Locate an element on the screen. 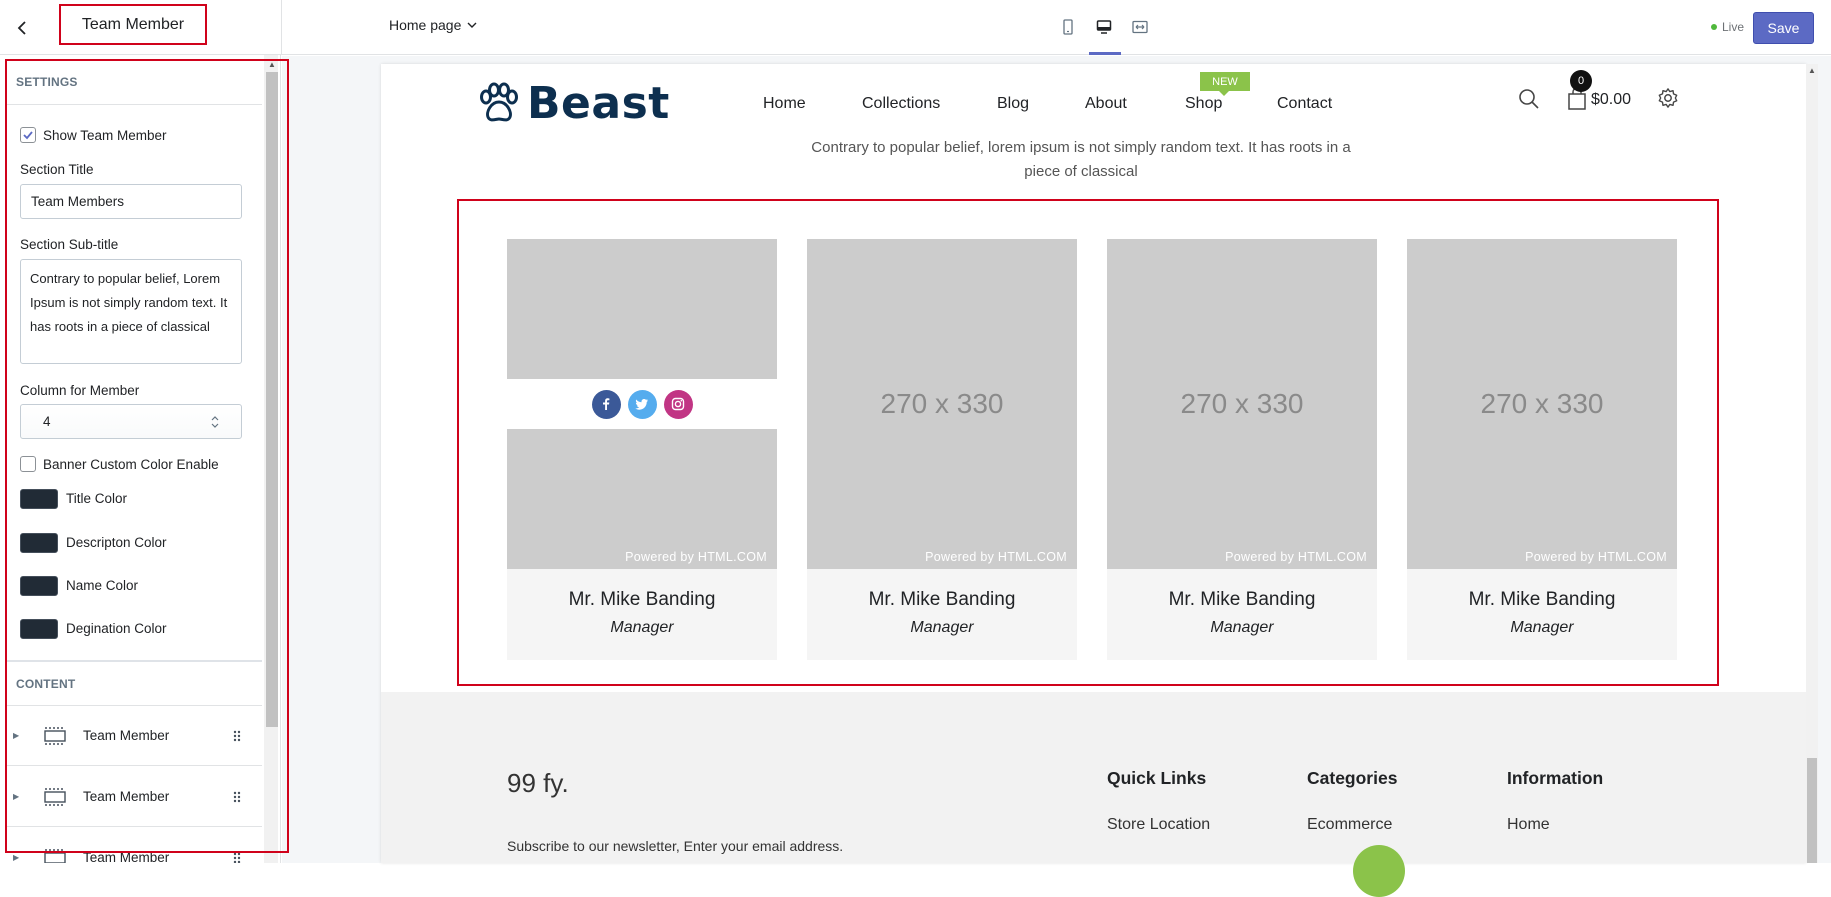 The image size is (1831, 897). instagram-button is located at coordinates (678, 404).